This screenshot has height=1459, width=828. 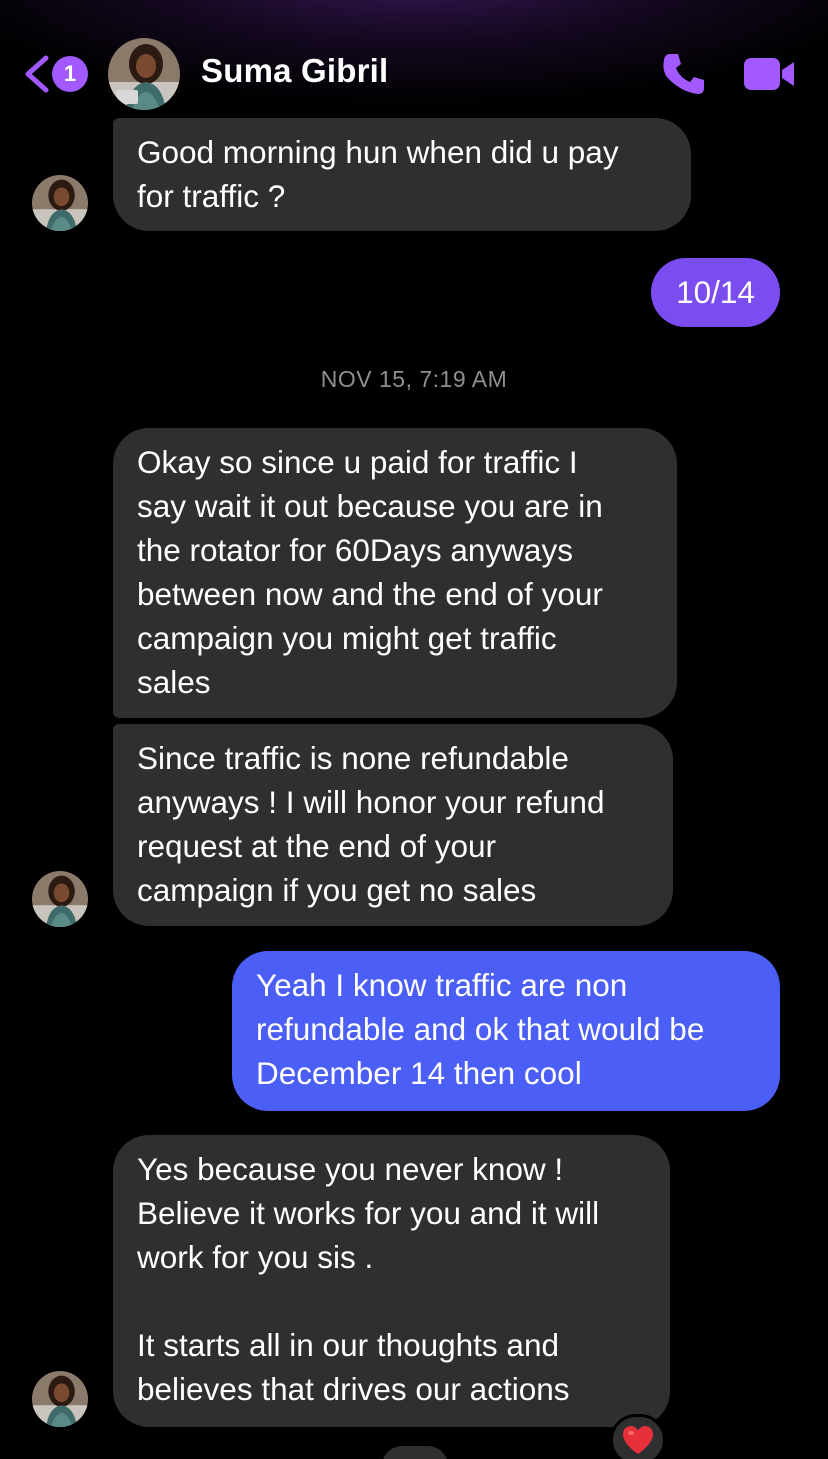 What do you see at coordinates (294, 71) in the screenshot?
I see `contact-name: Suma Gibril` at bounding box center [294, 71].